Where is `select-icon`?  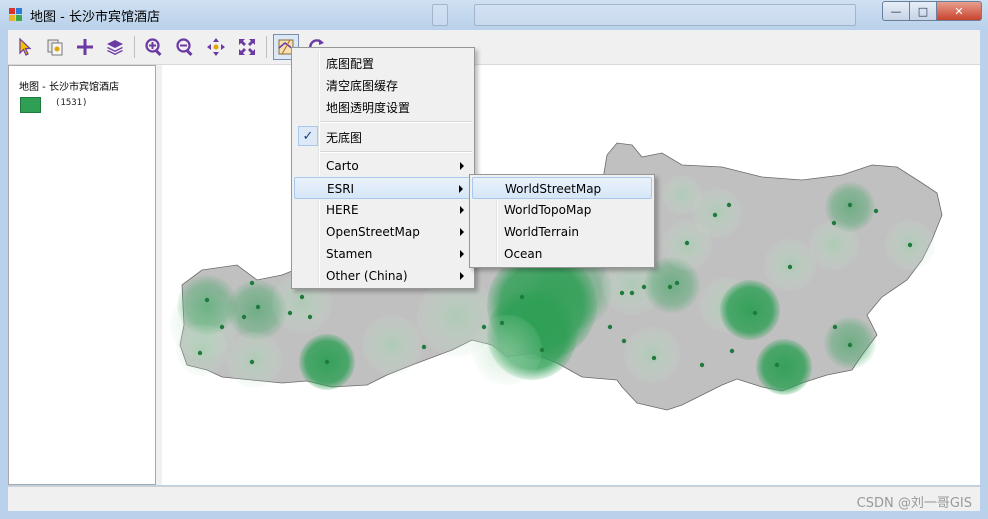
select-icon is located at coordinates (25, 46).